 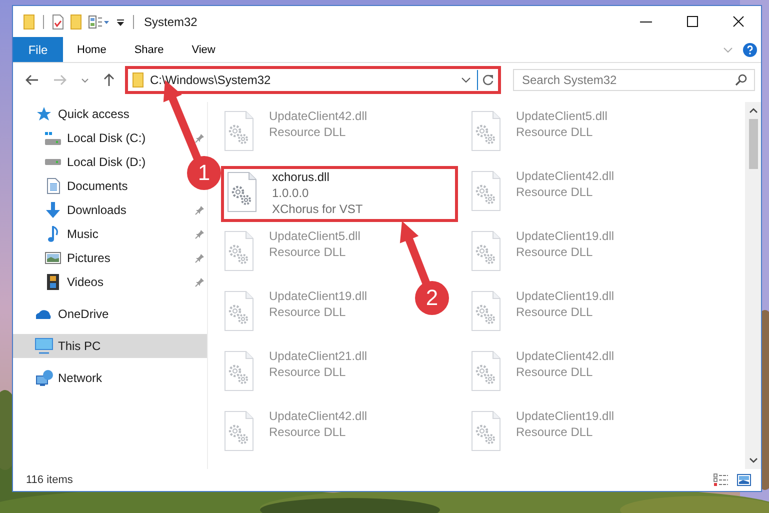 I want to click on item-count: 116 items, so click(x=49, y=480).